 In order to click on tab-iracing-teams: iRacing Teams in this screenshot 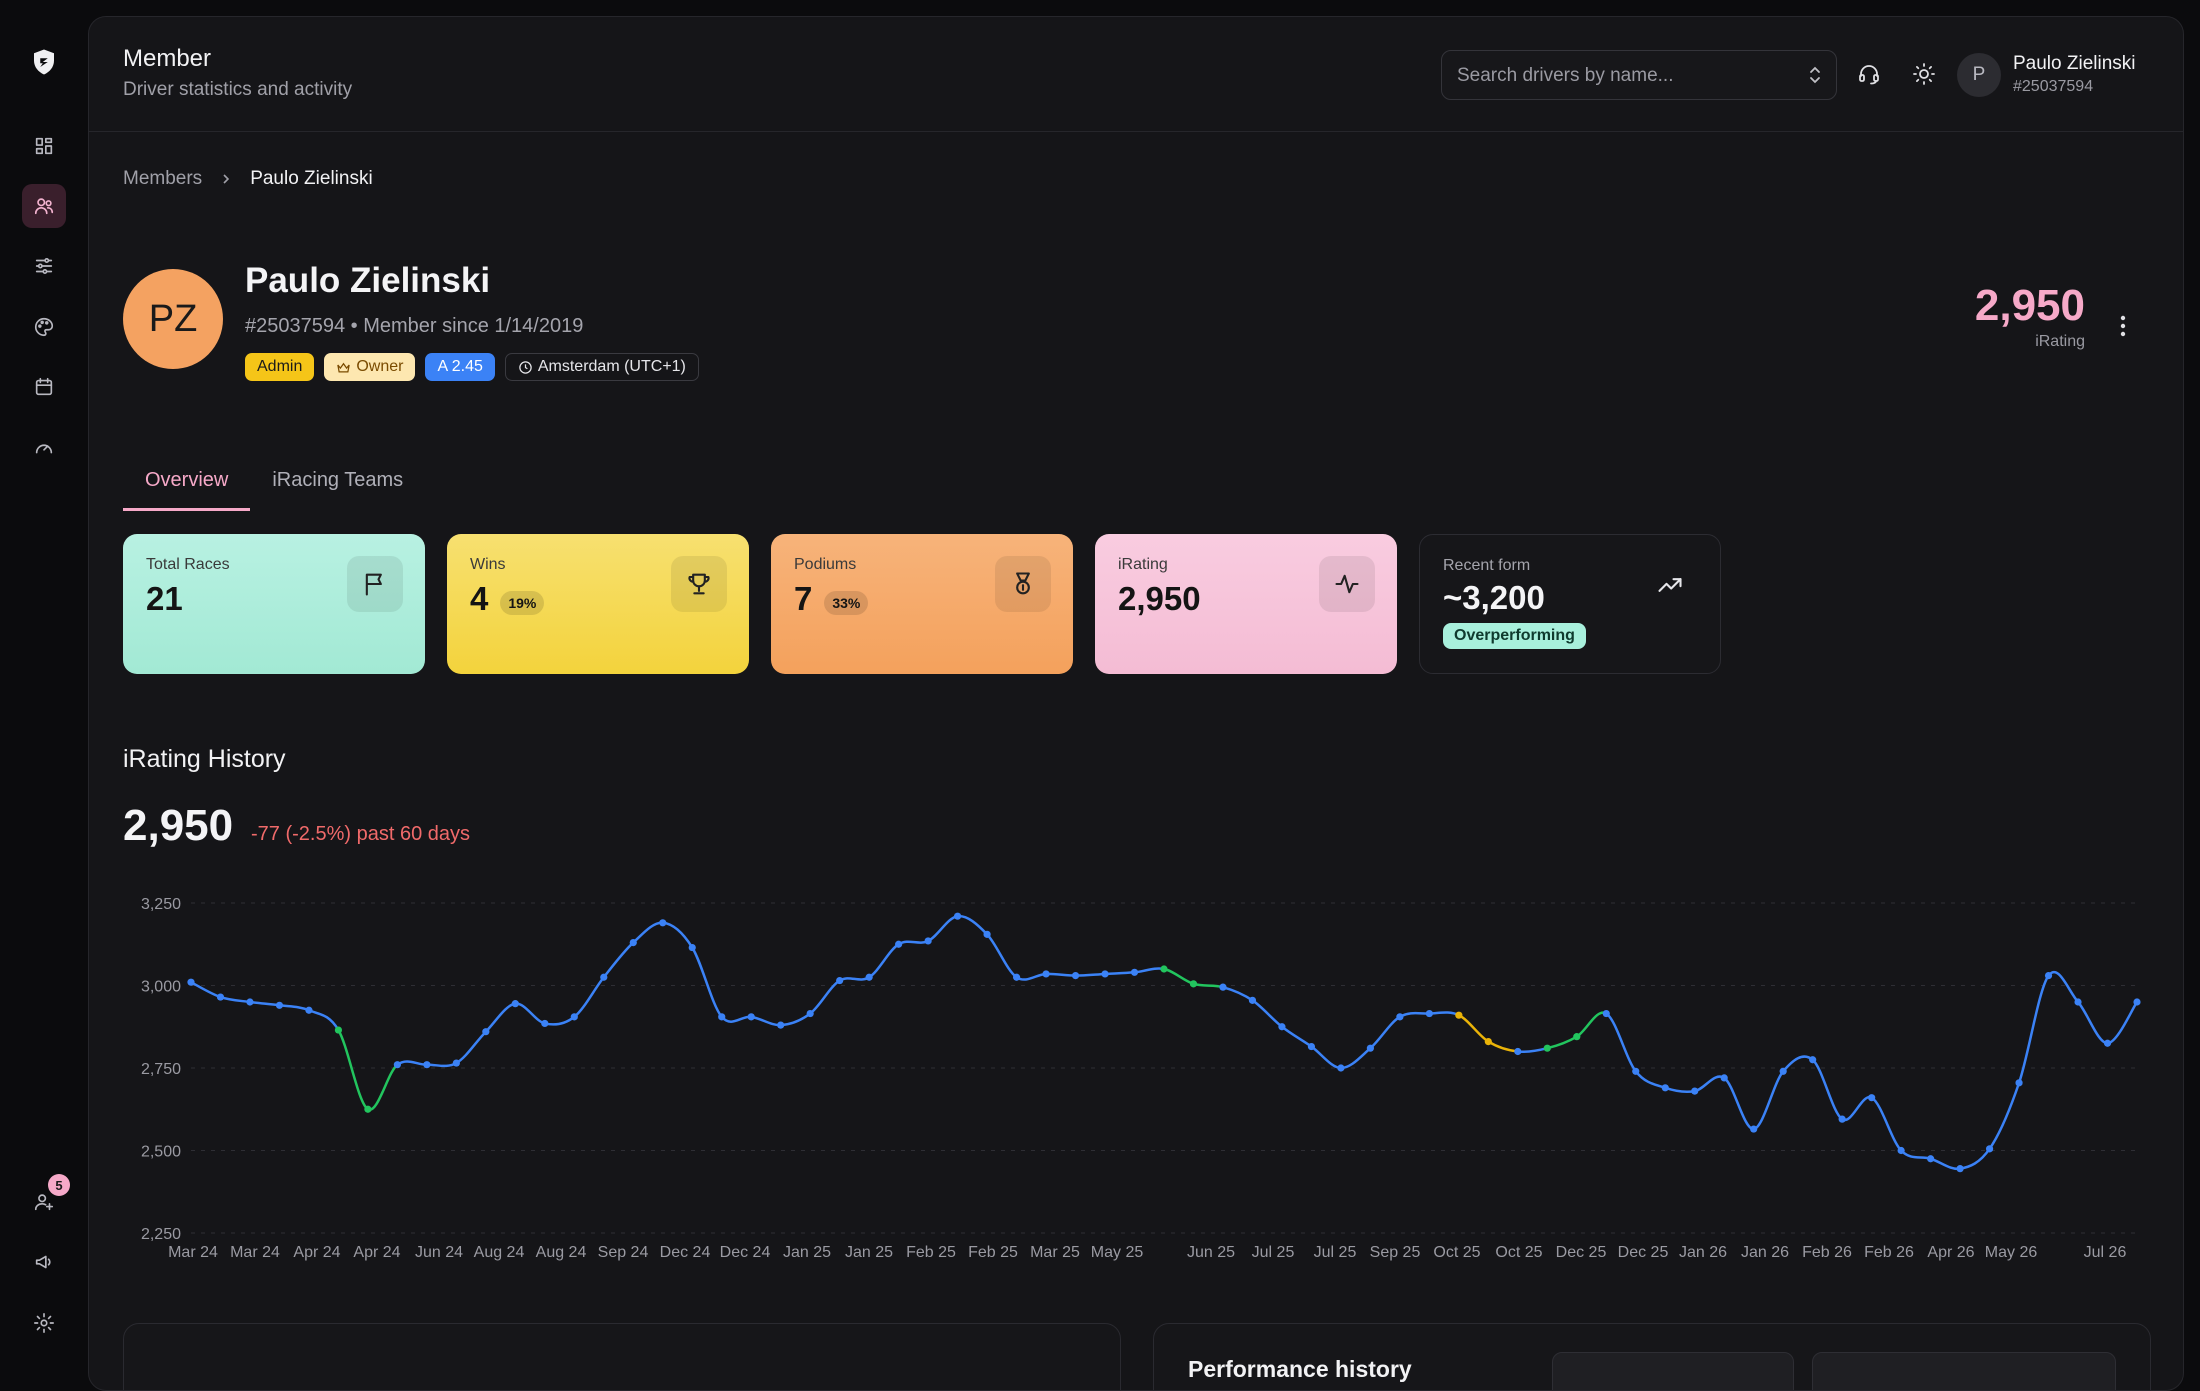, I will do `click(337, 485)`.